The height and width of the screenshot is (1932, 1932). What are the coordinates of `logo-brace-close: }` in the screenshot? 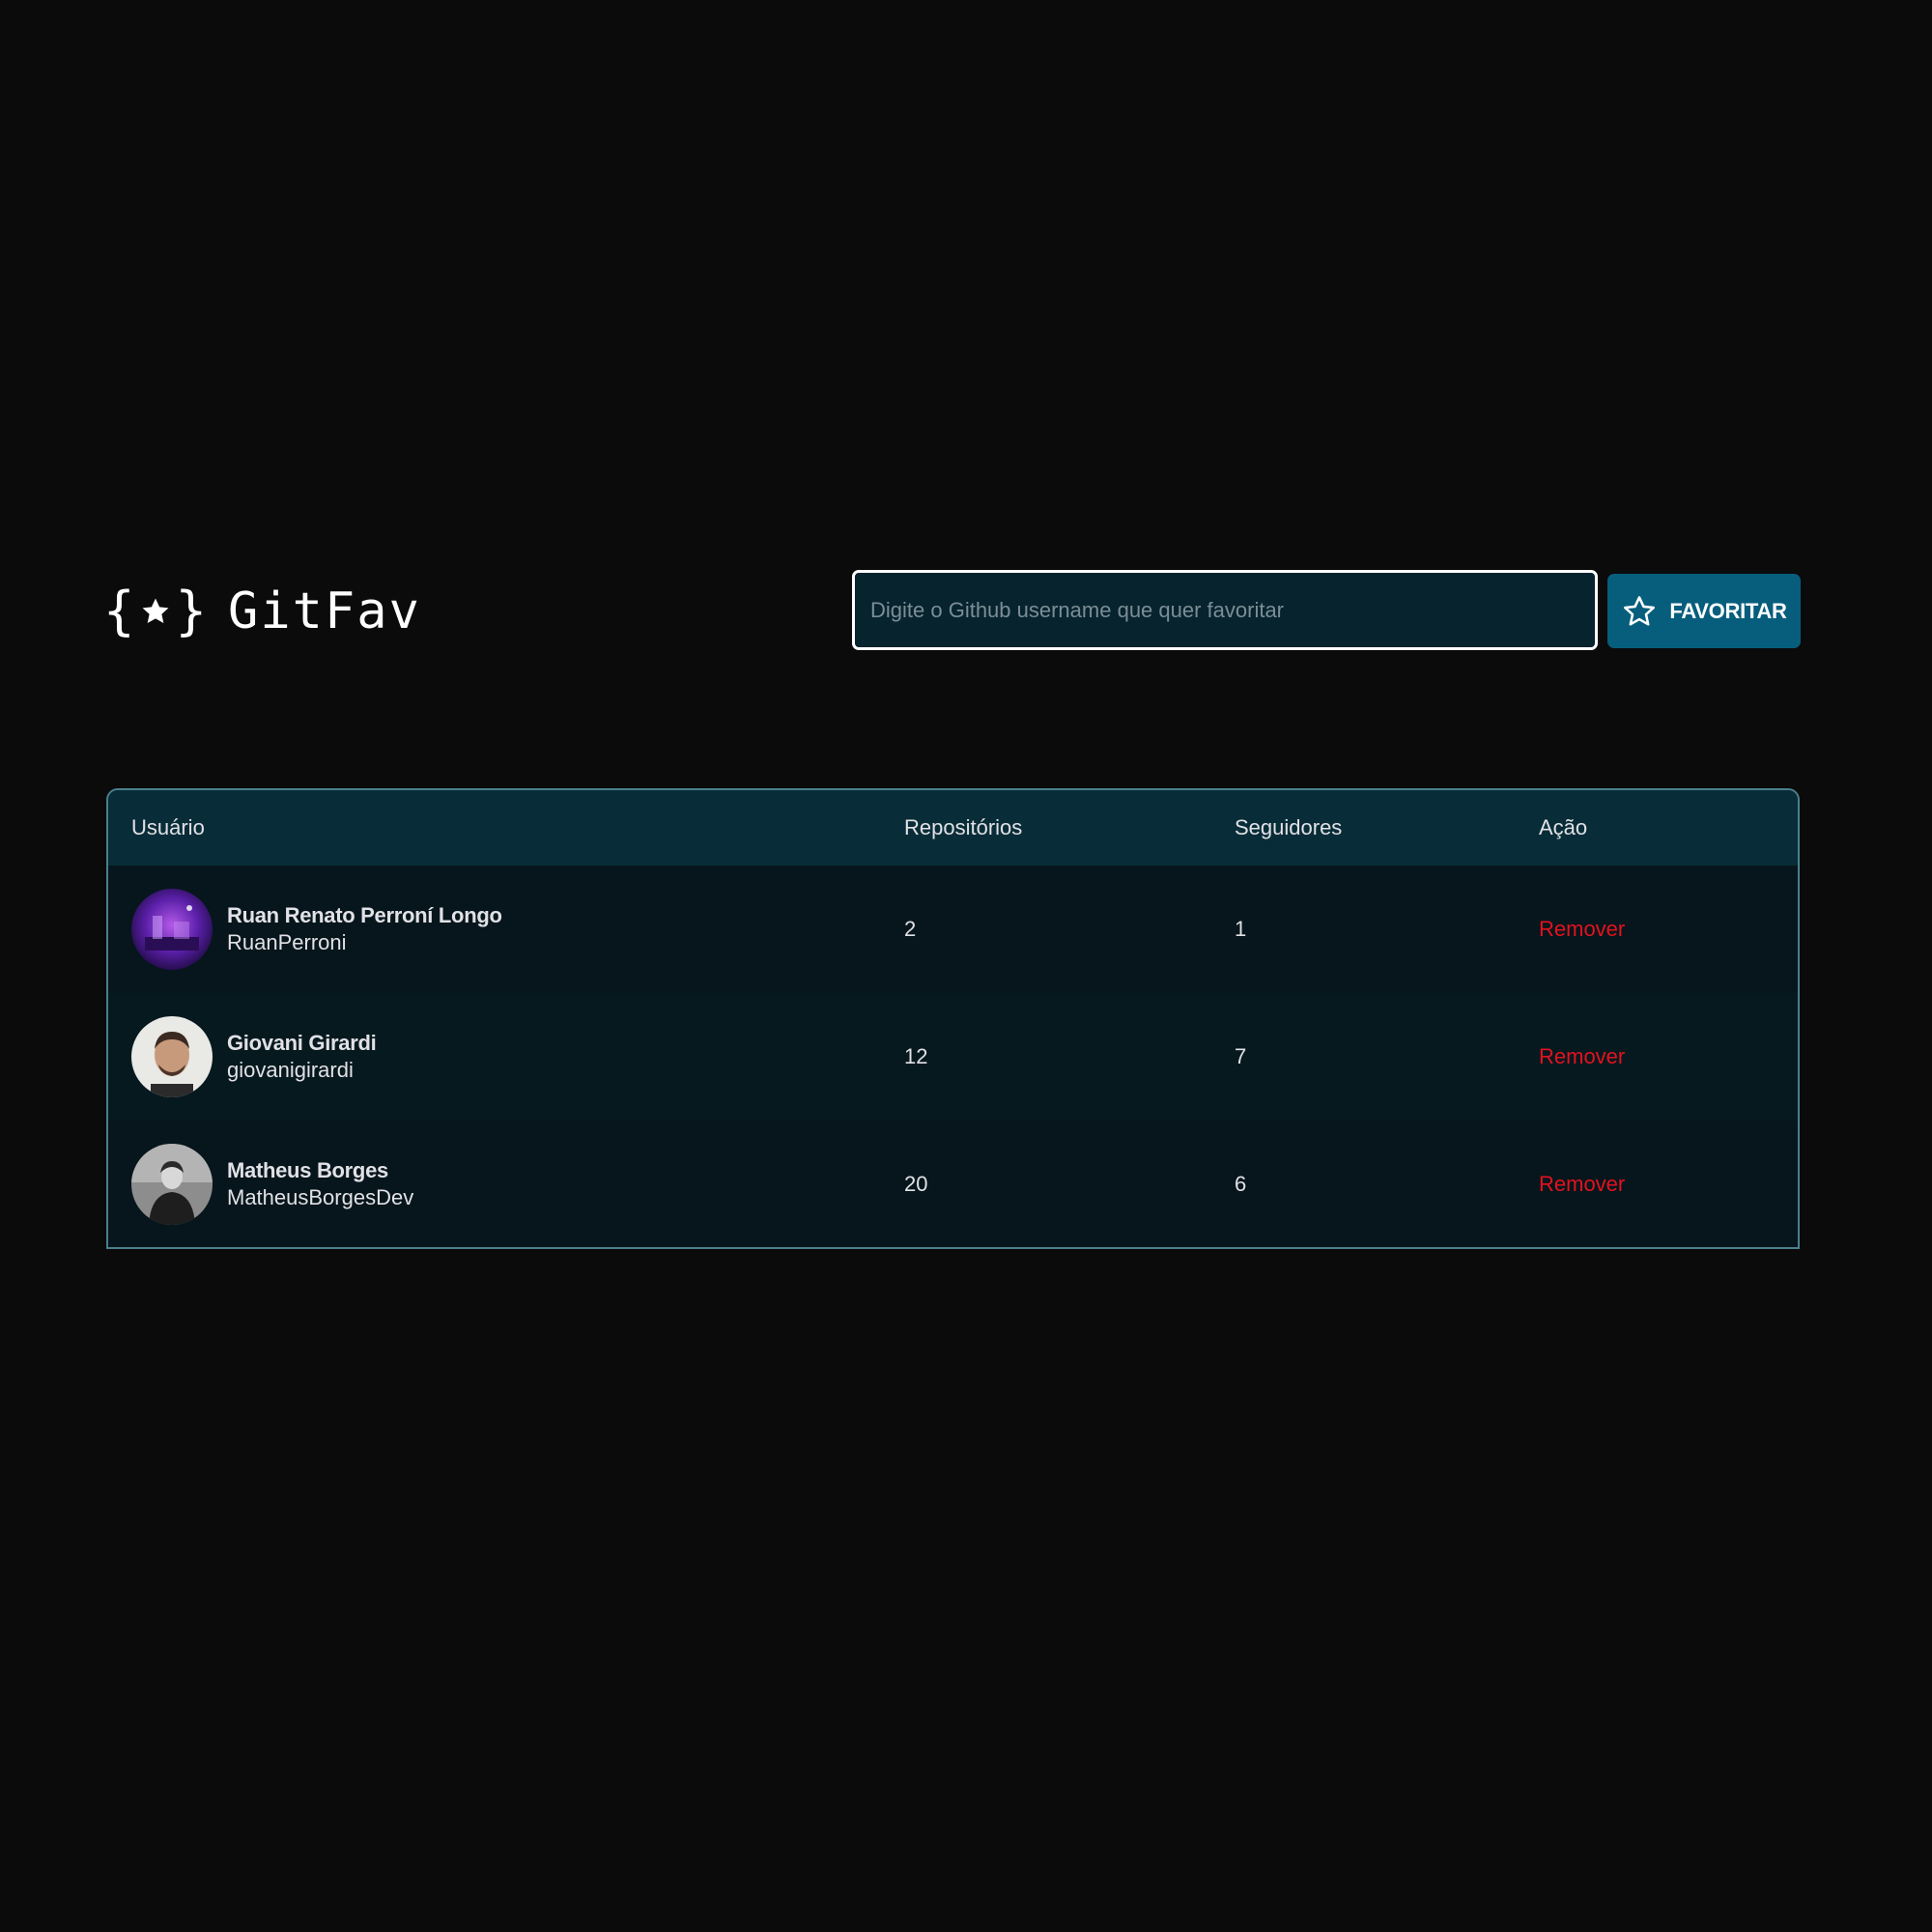 It's located at (191, 611).